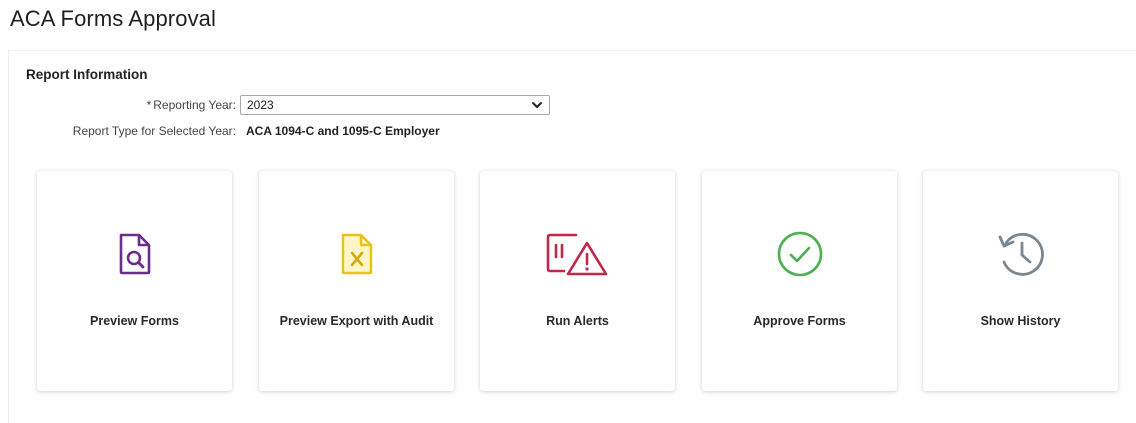 This screenshot has width=1136, height=423. I want to click on preview-export-with-audit-tile: Preview Export with Audit, so click(356, 281).